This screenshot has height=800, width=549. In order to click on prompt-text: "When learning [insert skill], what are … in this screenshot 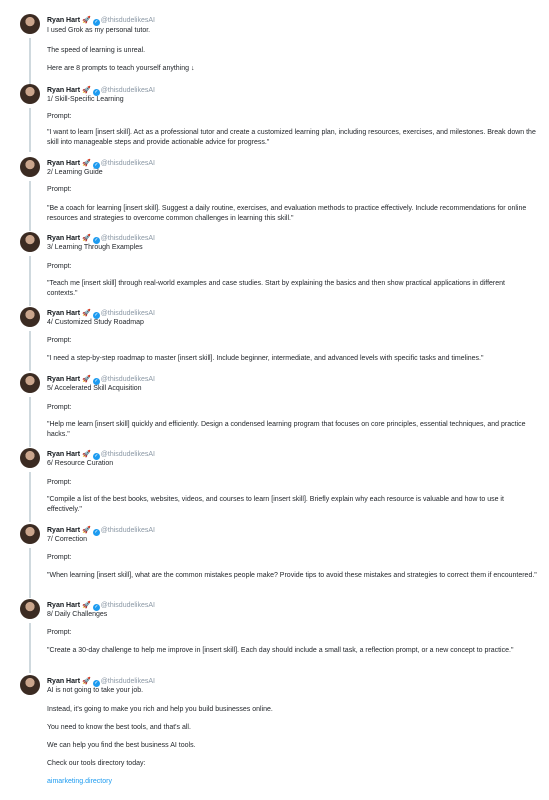, I will do `click(292, 575)`.